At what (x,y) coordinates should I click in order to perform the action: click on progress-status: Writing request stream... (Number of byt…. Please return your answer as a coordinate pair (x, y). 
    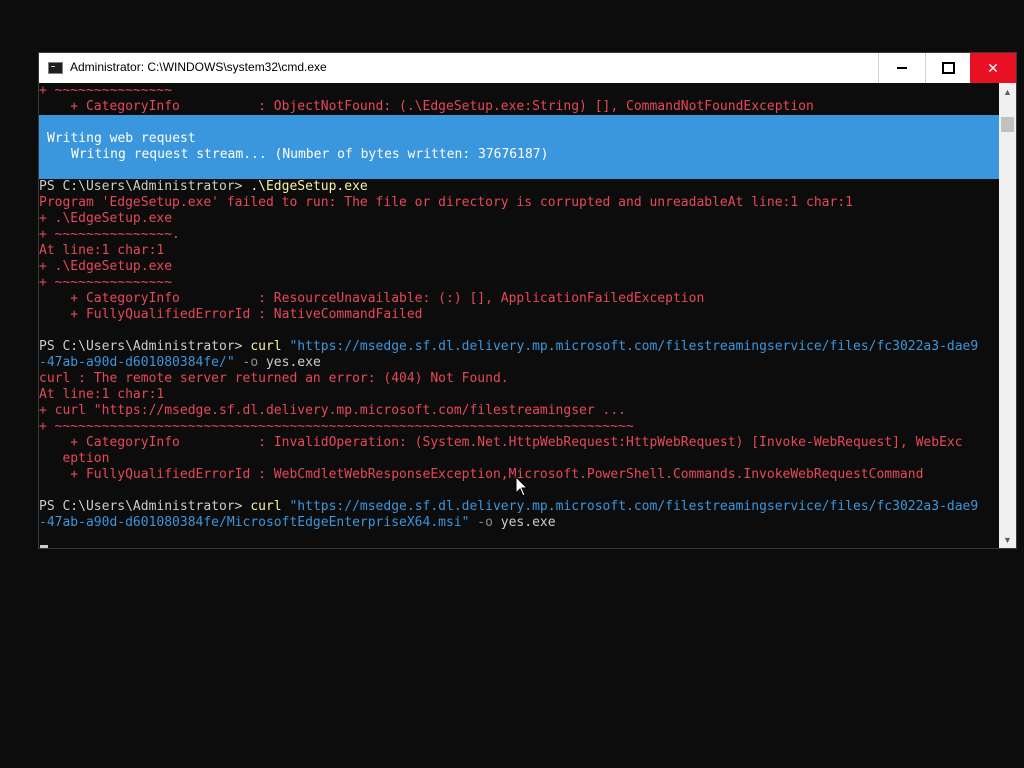
    Looking at the image, I should click on (310, 154).